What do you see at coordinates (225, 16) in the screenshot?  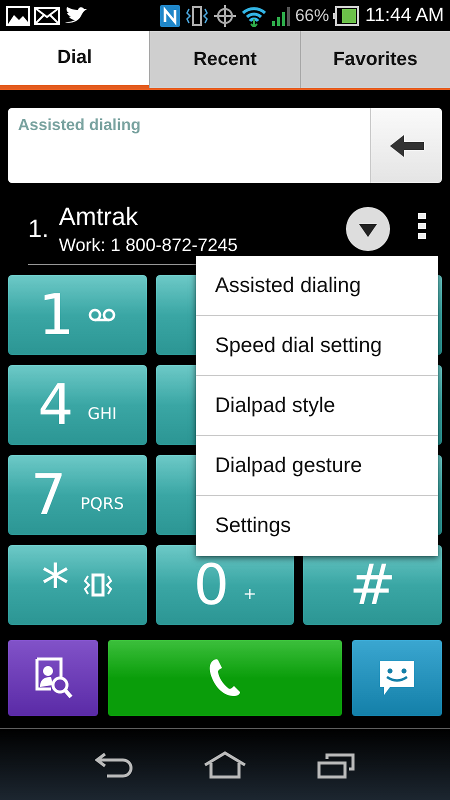 I see `crosshair-icon` at bounding box center [225, 16].